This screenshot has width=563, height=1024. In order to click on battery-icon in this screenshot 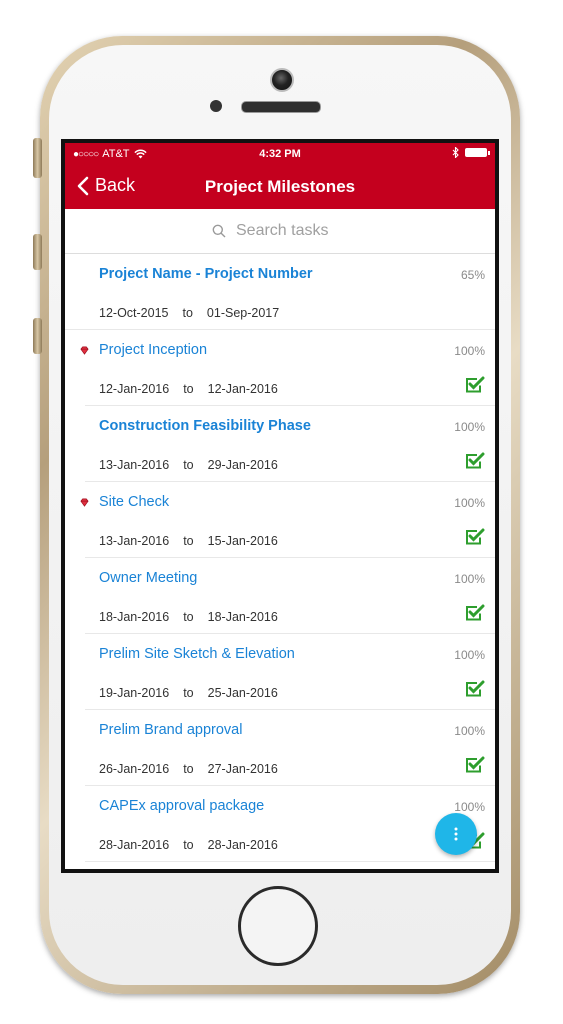, I will do `click(477, 152)`.